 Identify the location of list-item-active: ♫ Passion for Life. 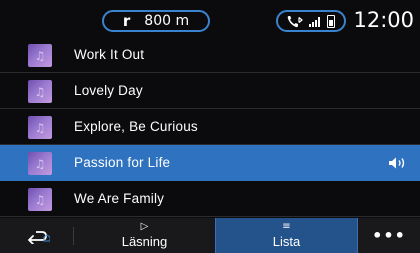
(210, 163).